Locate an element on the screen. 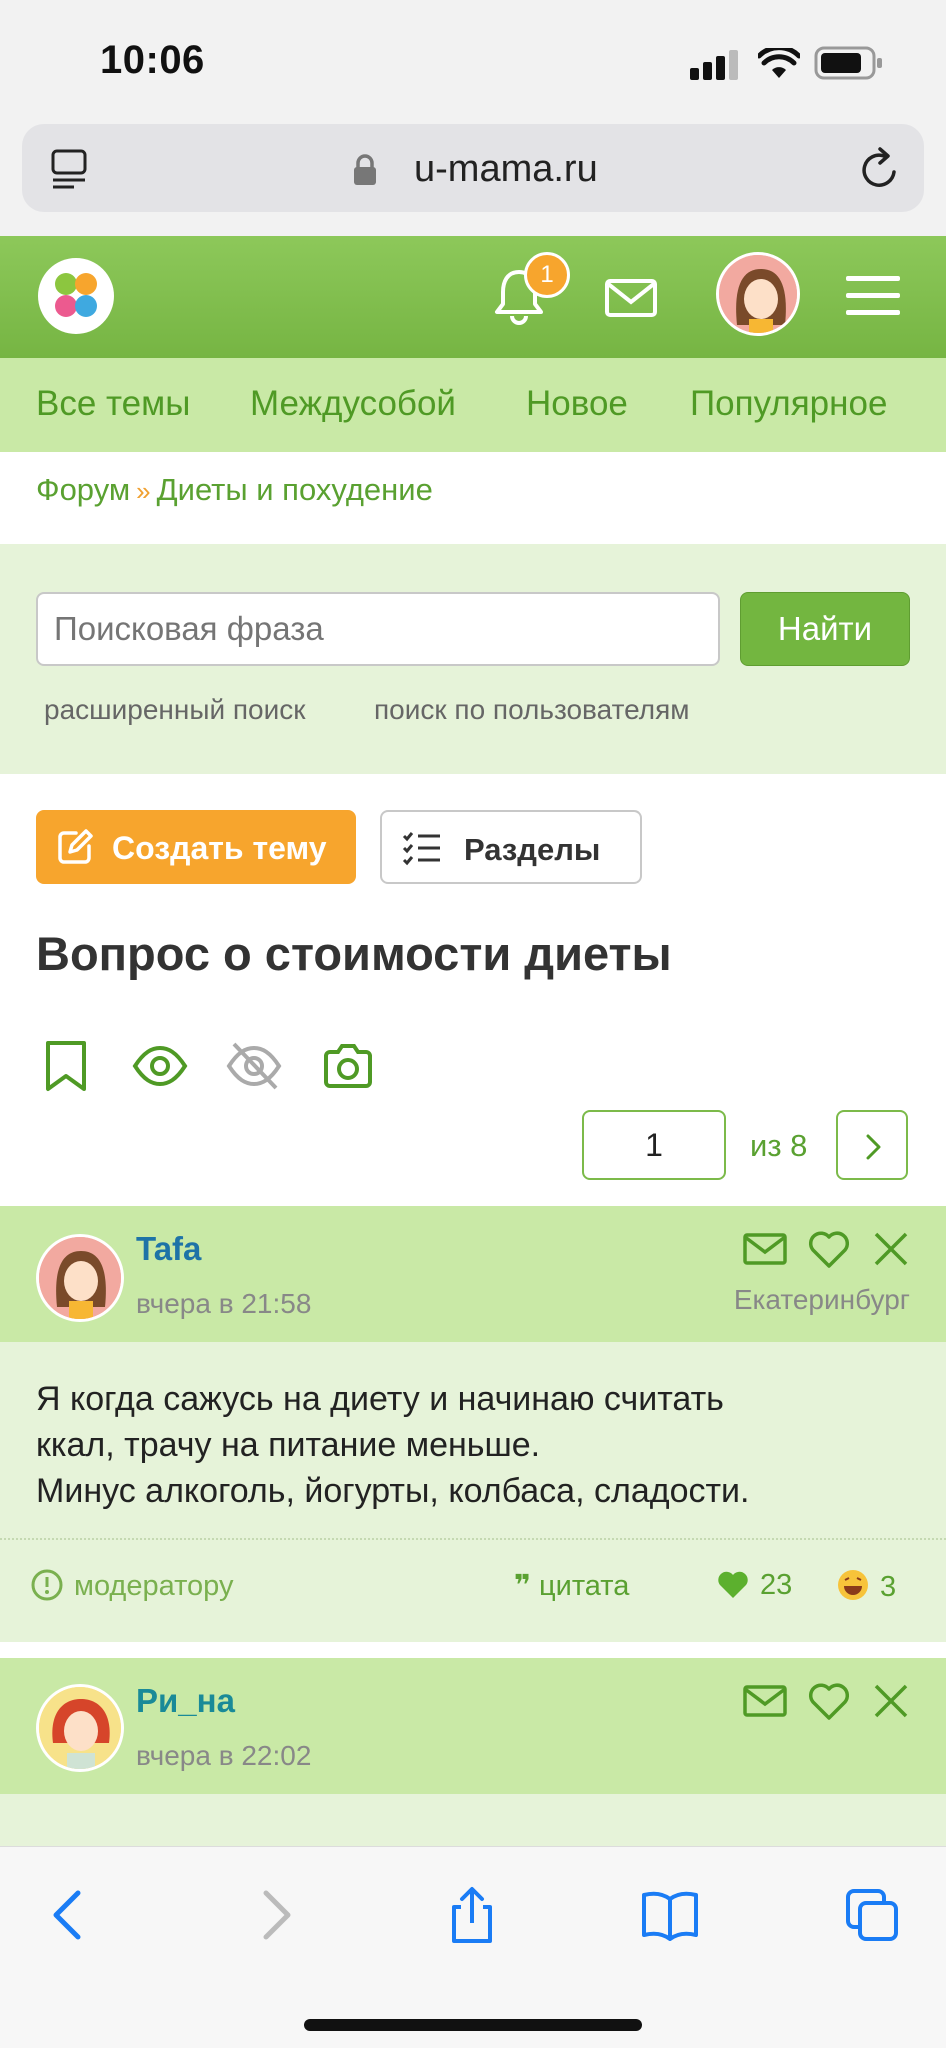 The width and height of the screenshot is (946, 2048). chevron-right-icon is located at coordinates (873, 1147).